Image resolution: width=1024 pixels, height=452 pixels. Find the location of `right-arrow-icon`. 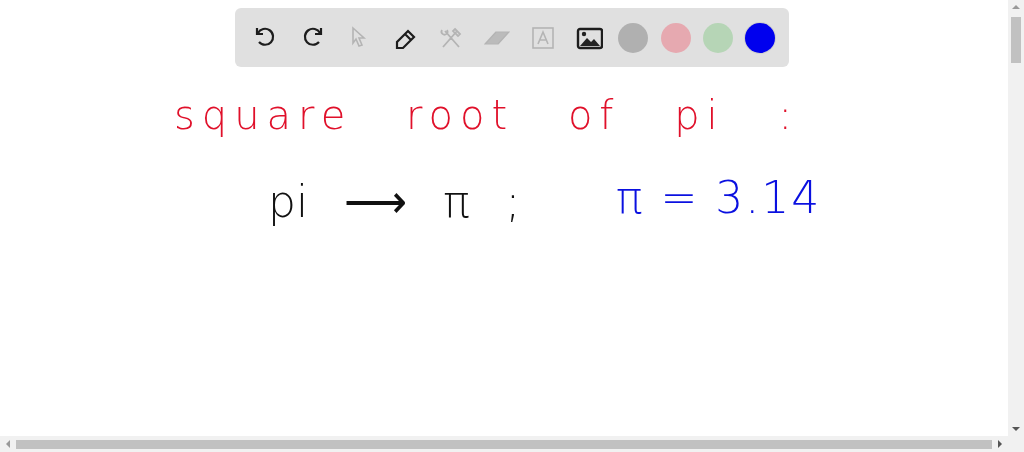

right-arrow-icon is located at coordinates (1000, 444).